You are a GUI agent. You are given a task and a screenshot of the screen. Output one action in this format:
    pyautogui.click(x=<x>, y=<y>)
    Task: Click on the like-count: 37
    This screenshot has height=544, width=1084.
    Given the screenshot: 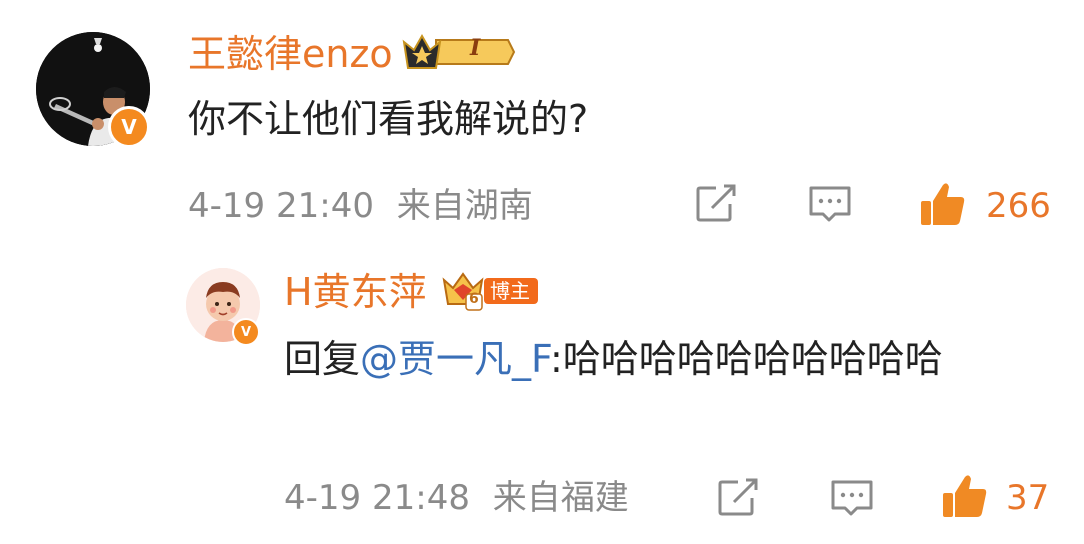 What is the action you would take?
    pyautogui.click(x=1028, y=498)
    